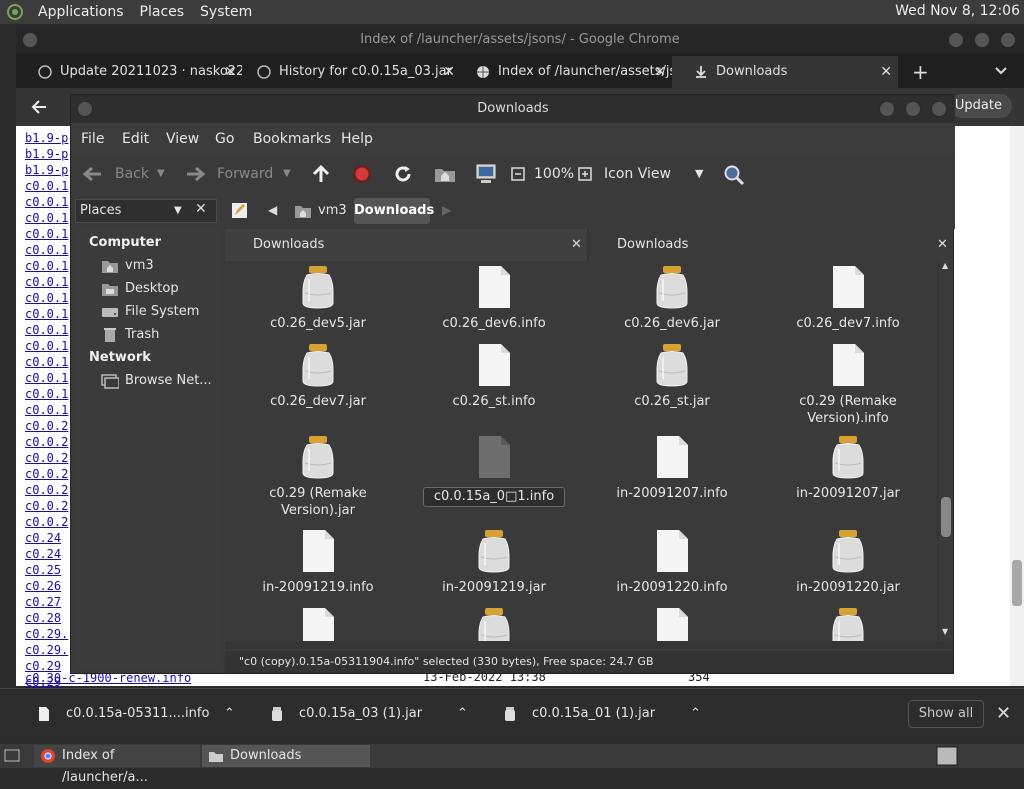 This screenshot has height=789, width=1024. What do you see at coordinates (229, 714) in the screenshot?
I see `chevron-up-icon: ⌃` at bounding box center [229, 714].